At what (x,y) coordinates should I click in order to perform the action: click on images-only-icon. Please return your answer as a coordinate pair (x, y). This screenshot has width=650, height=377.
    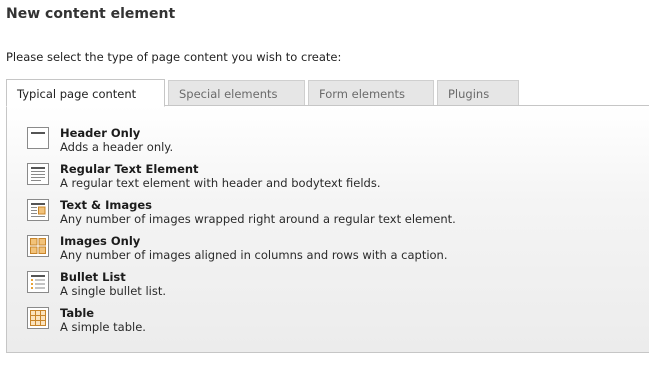
    Looking at the image, I should click on (38, 246).